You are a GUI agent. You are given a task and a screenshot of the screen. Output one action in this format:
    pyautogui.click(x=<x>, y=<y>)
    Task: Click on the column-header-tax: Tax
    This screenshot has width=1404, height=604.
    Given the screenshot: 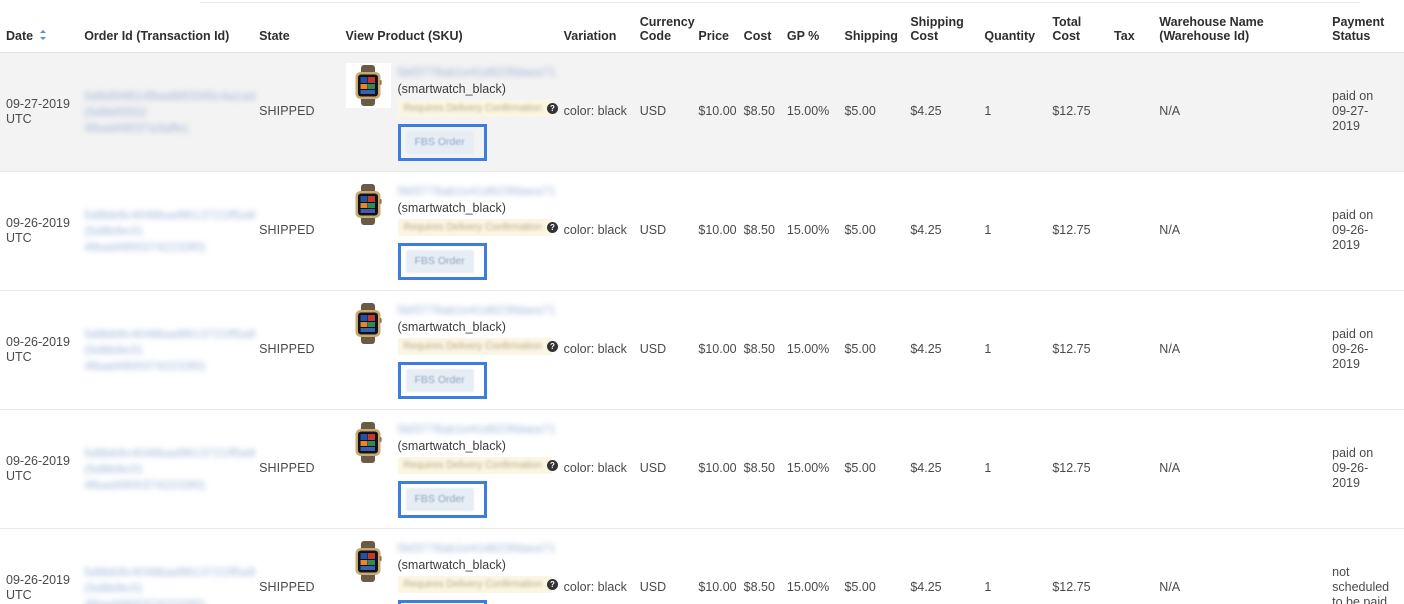 What is the action you would take?
    pyautogui.click(x=1131, y=26)
    